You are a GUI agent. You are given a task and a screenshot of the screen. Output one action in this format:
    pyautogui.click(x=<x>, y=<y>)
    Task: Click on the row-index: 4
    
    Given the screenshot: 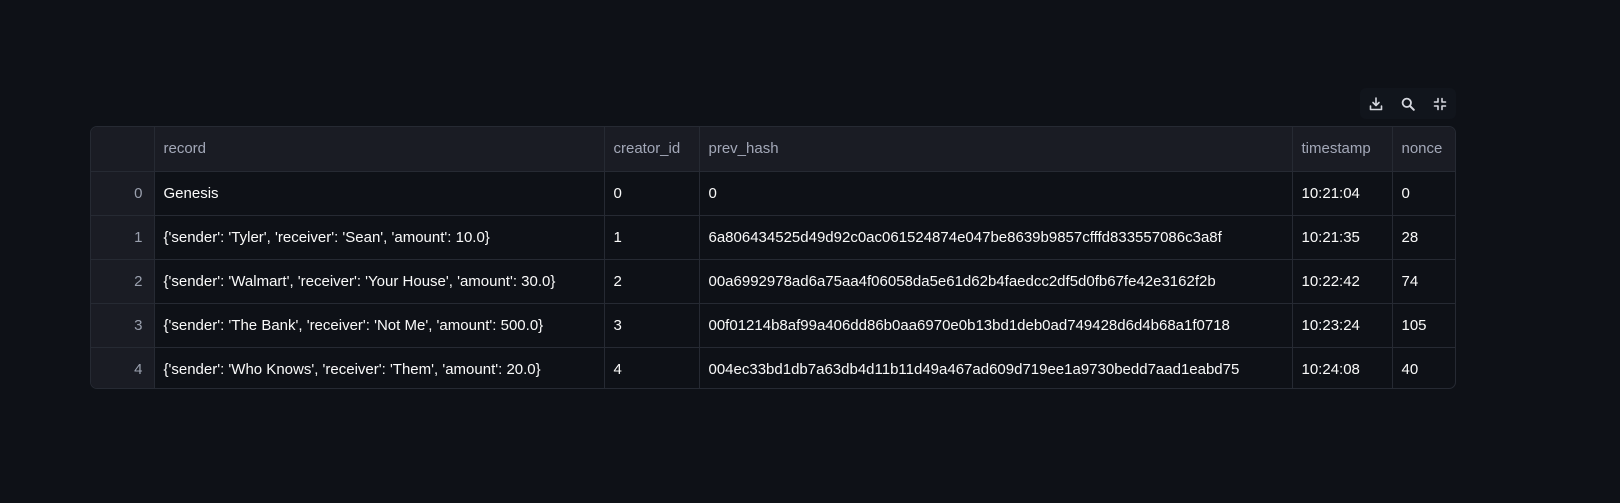 What is the action you would take?
    pyautogui.click(x=123, y=367)
    